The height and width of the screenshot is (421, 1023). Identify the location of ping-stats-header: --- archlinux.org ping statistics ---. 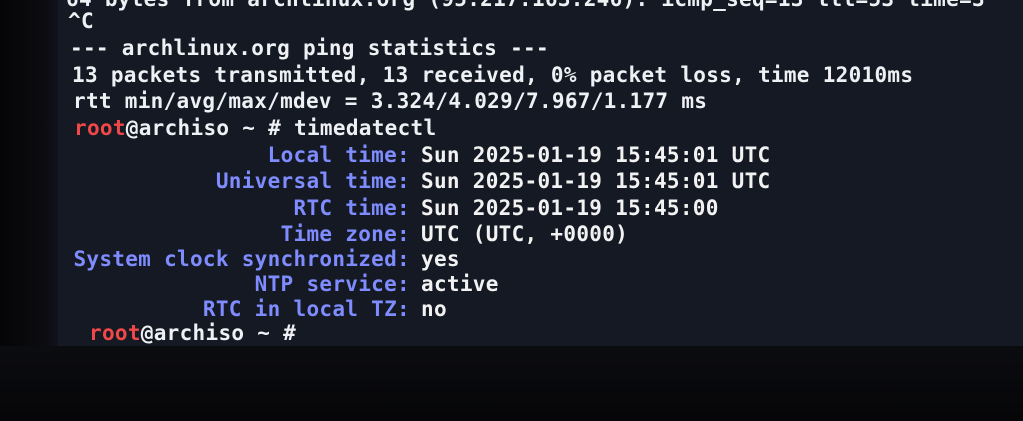
(309, 48).